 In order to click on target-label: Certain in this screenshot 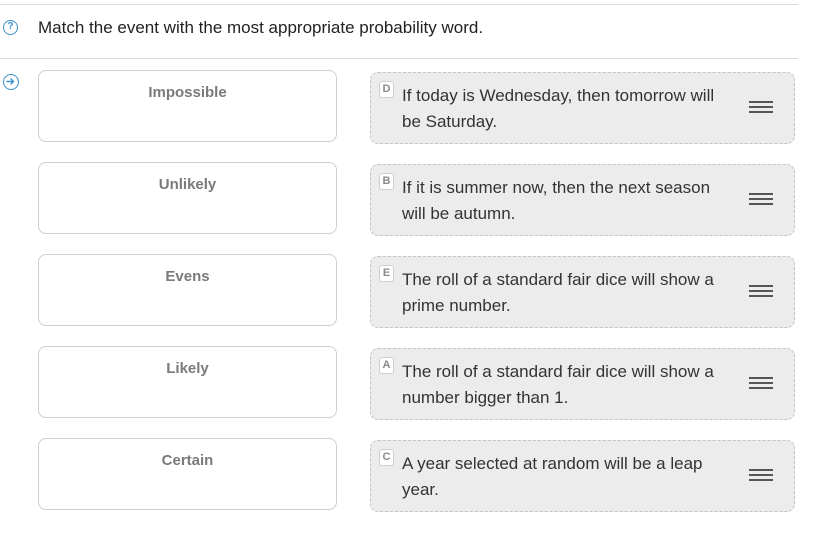, I will do `click(187, 460)`.